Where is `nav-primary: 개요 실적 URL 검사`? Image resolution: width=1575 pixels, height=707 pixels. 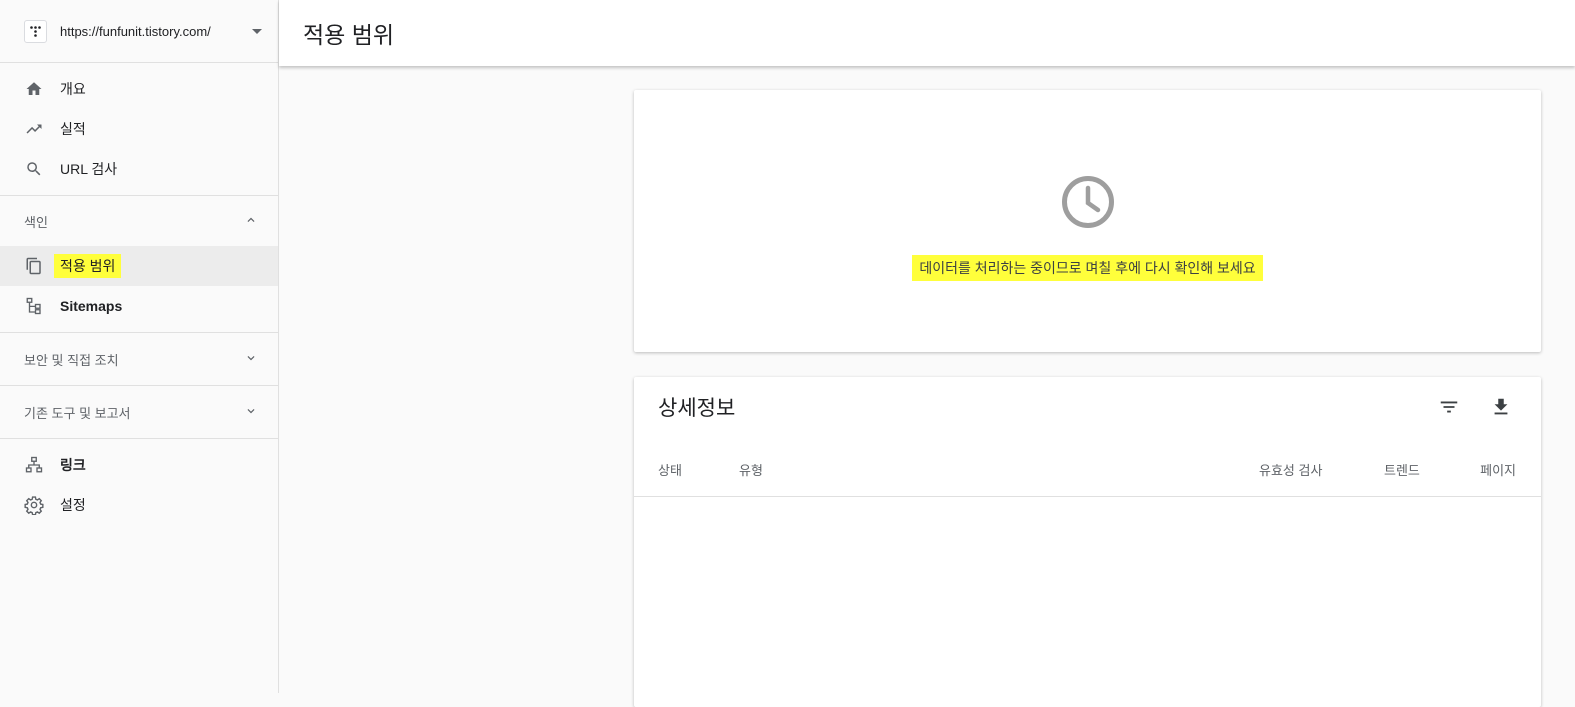
nav-primary: 개요 실적 URL 검사 is located at coordinates (139, 129).